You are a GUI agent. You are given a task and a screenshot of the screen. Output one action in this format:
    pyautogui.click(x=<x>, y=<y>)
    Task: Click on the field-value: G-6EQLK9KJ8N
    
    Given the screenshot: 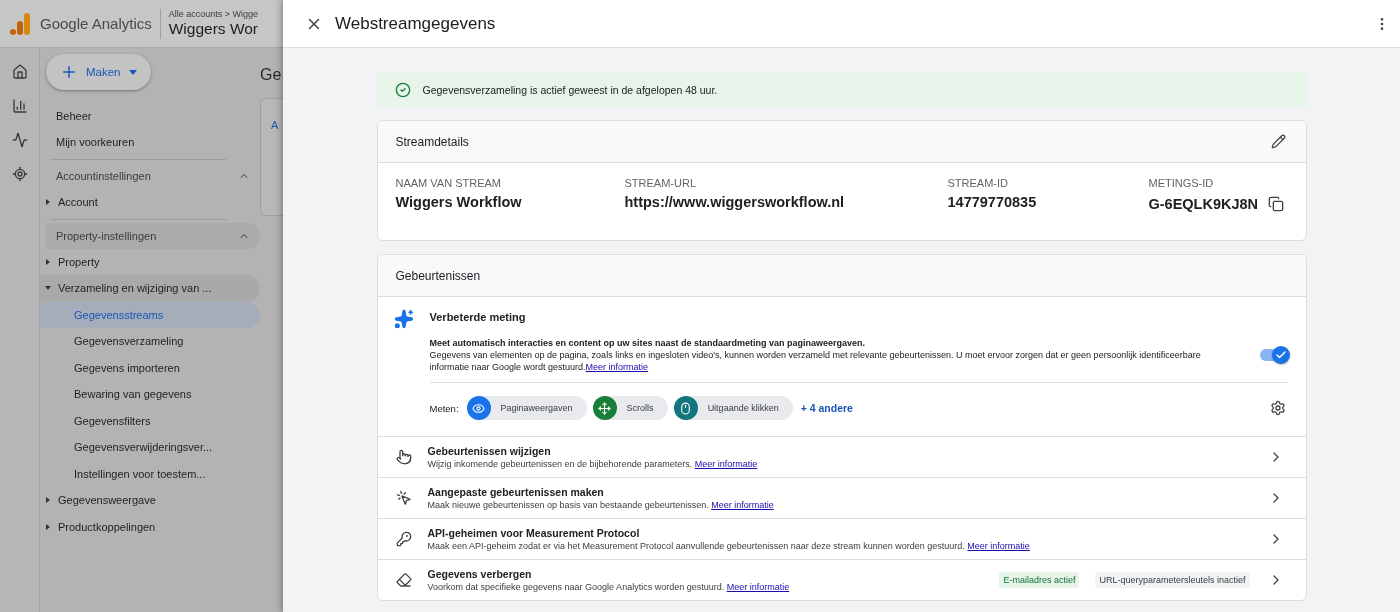 What is the action you would take?
    pyautogui.click(x=1203, y=204)
    